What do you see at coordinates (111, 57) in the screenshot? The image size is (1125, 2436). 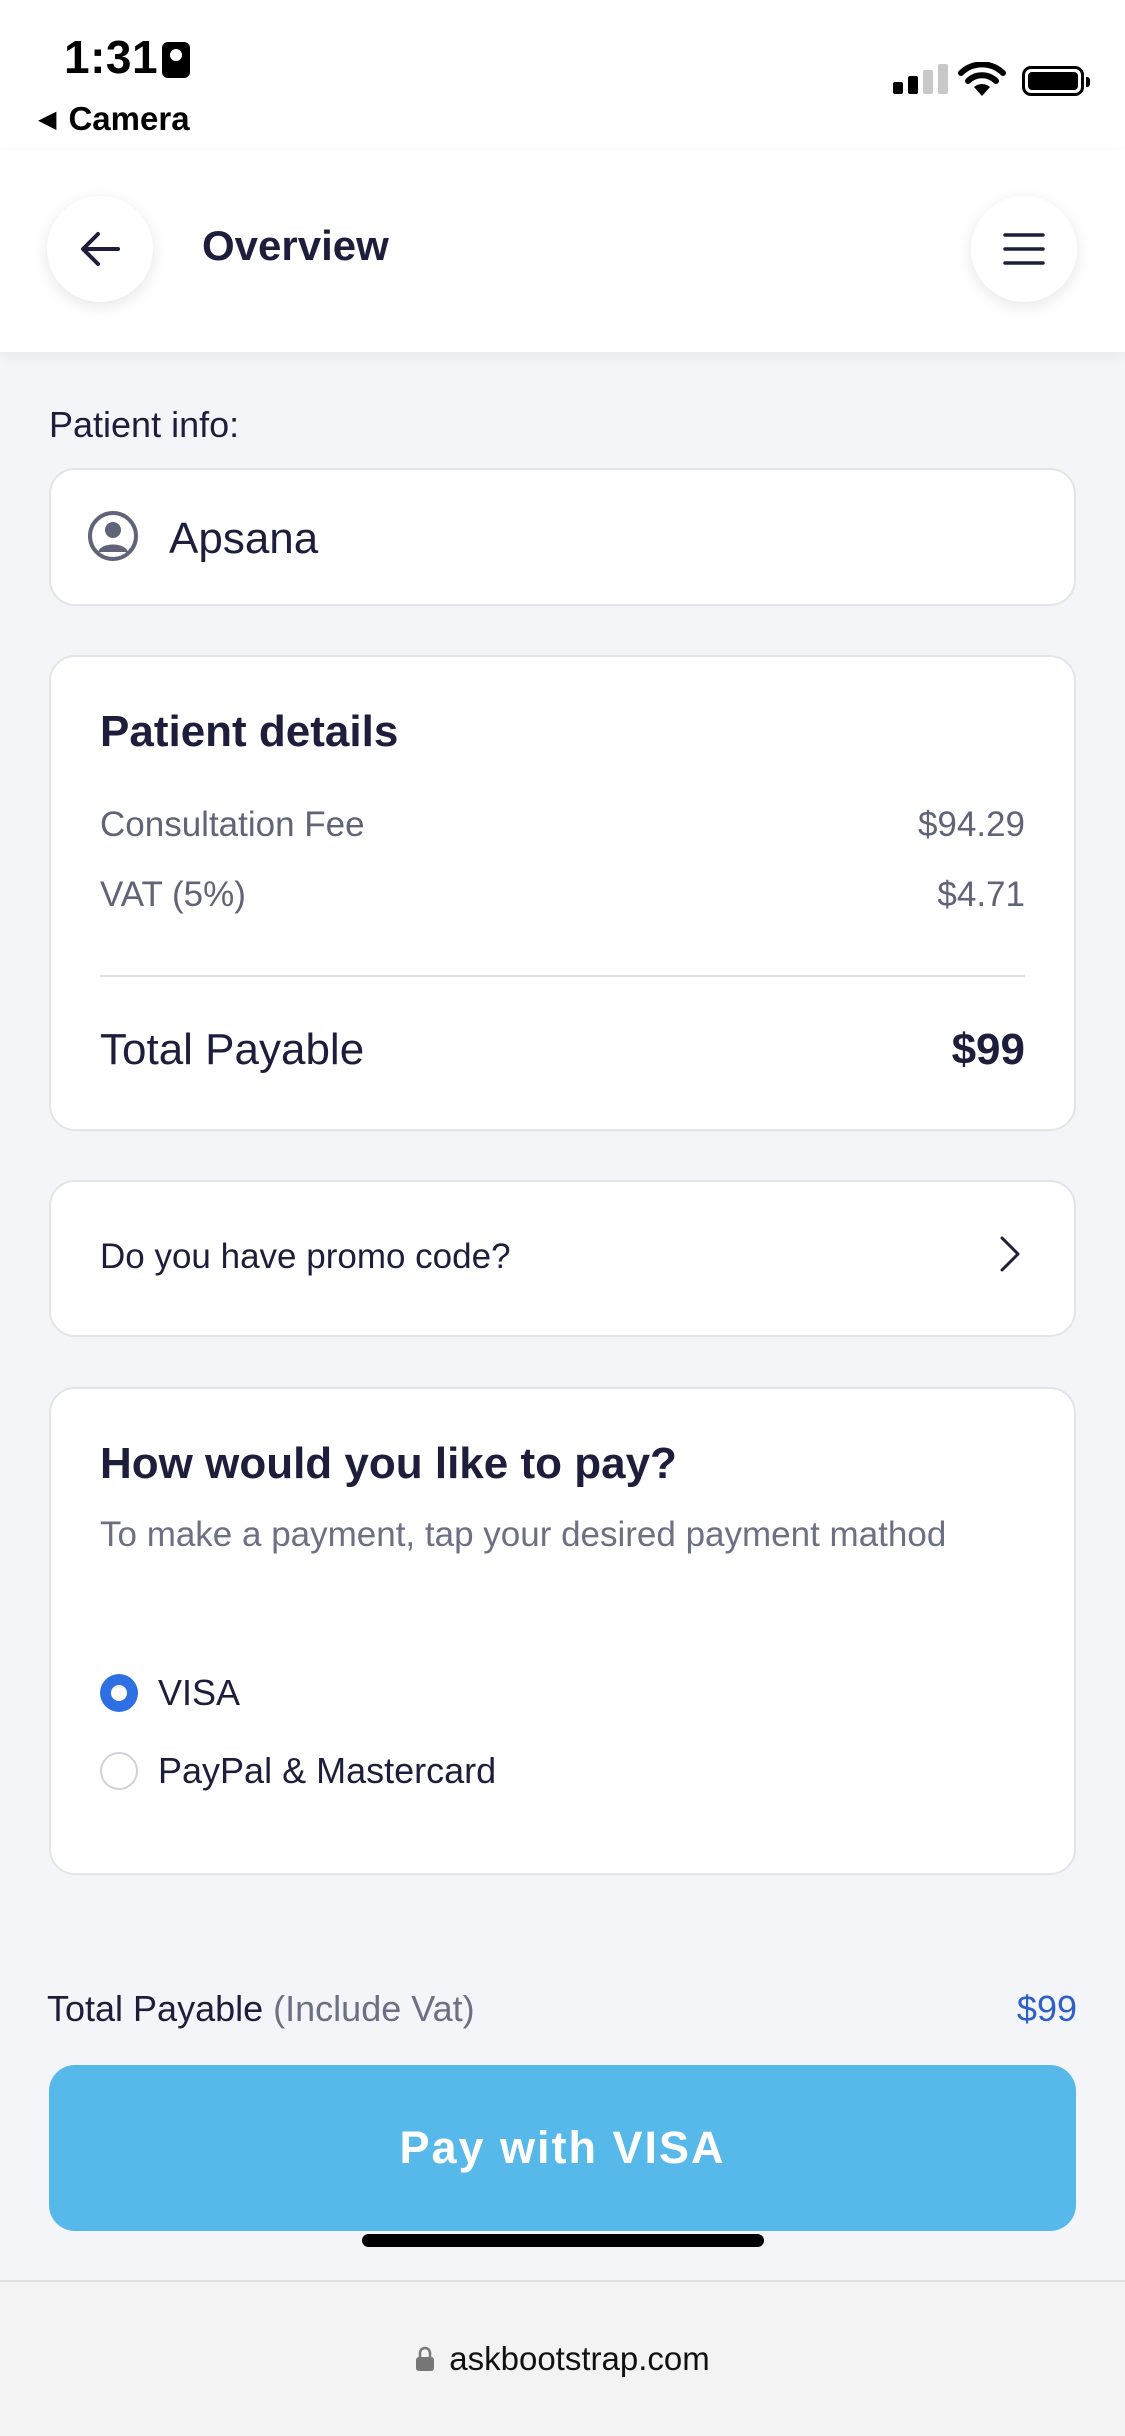 I see `clock: 1:31` at bounding box center [111, 57].